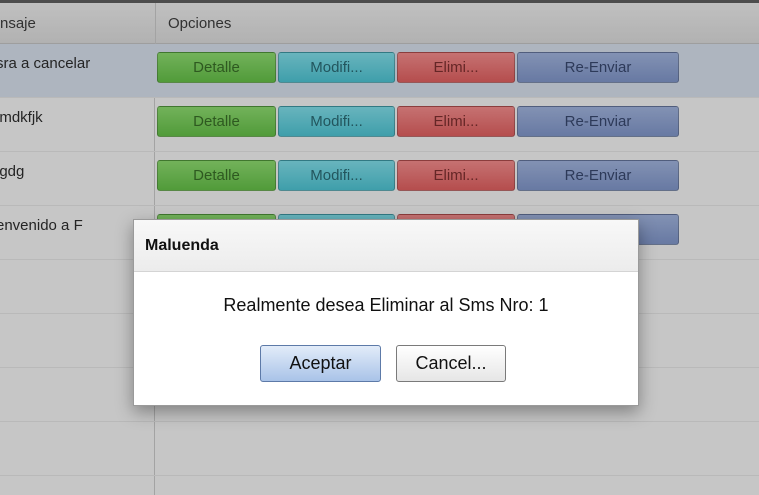  Describe the element at coordinates (386, 305) in the screenshot. I see `dialog-message: Realmente desea Eliminar al Sms Nro: 1` at that location.